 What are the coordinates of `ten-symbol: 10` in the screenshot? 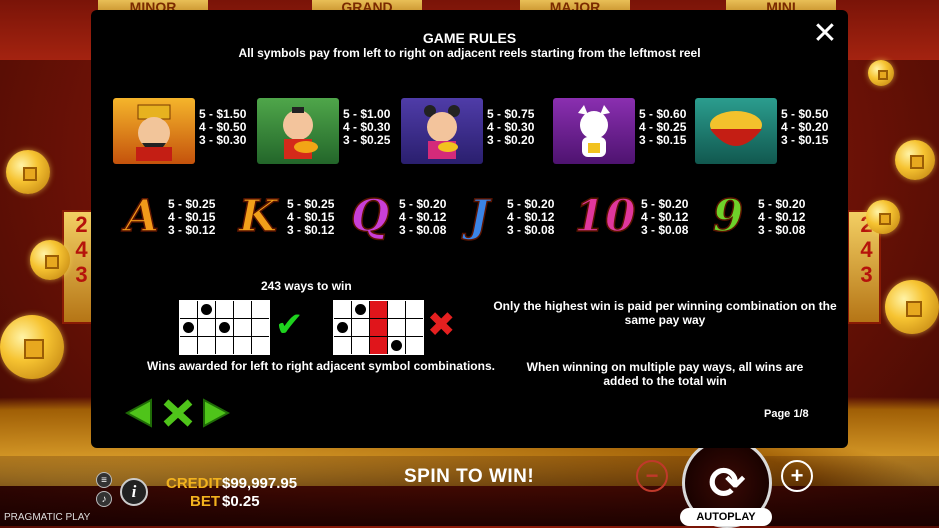 It's located at (605, 217).